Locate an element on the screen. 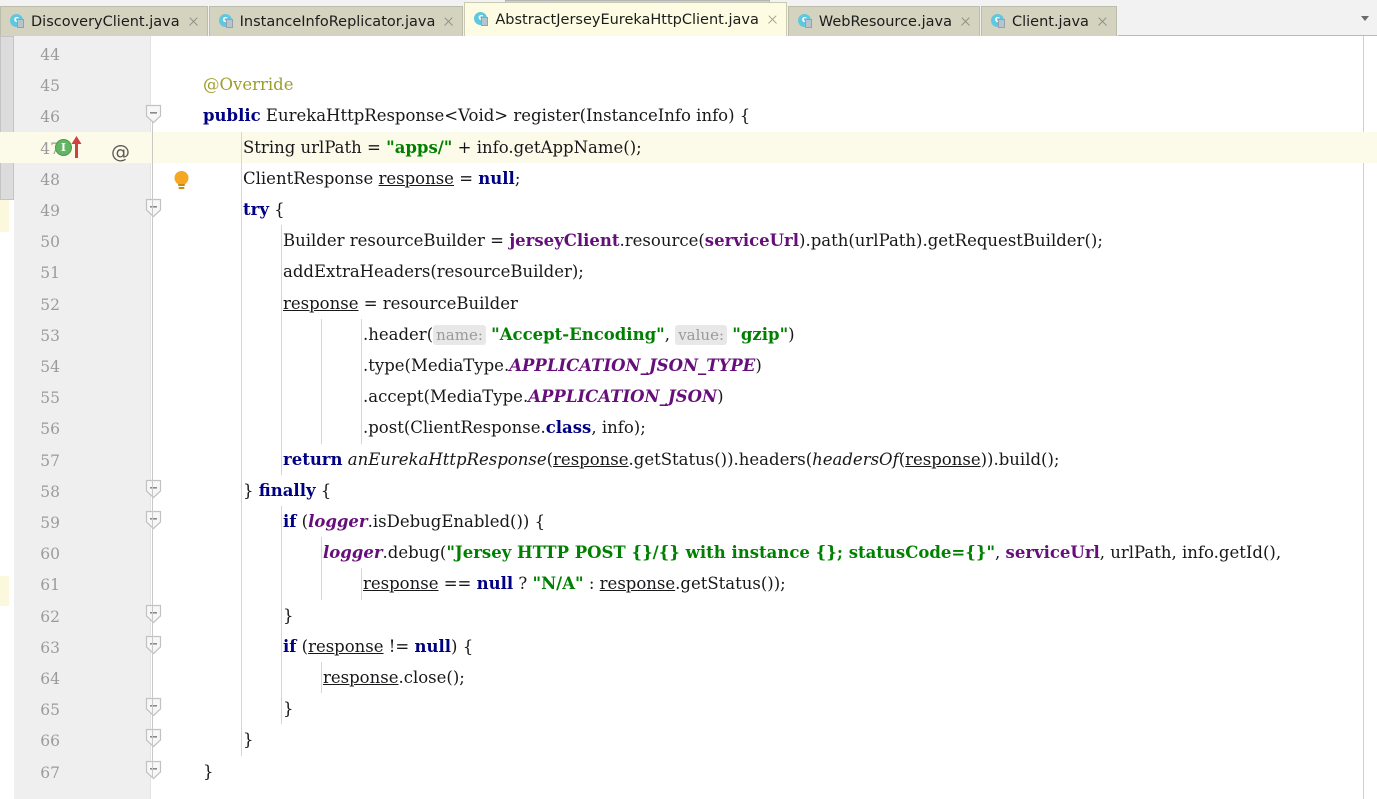 The height and width of the screenshot is (799, 1377). code-line-text: if (logger.isDebugEnabled()) { is located at coordinates (414, 521).